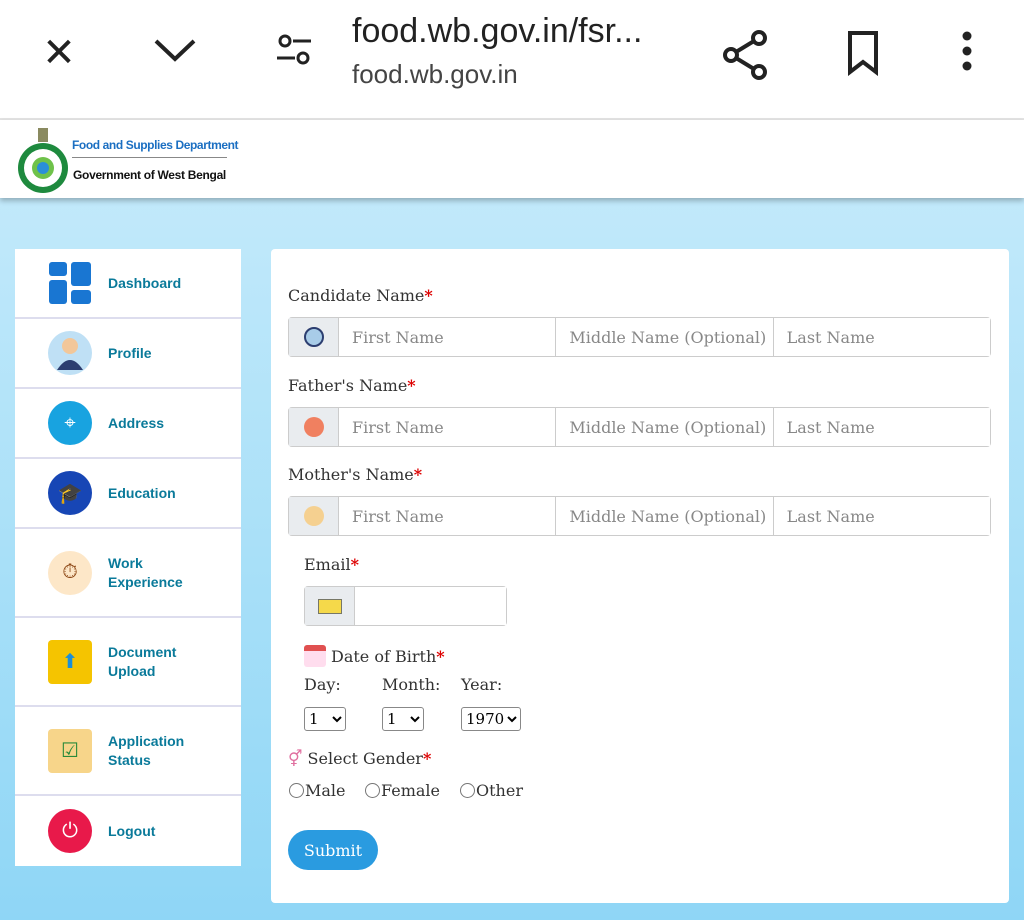  I want to click on candidate-avatar-icon, so click(314, 337).